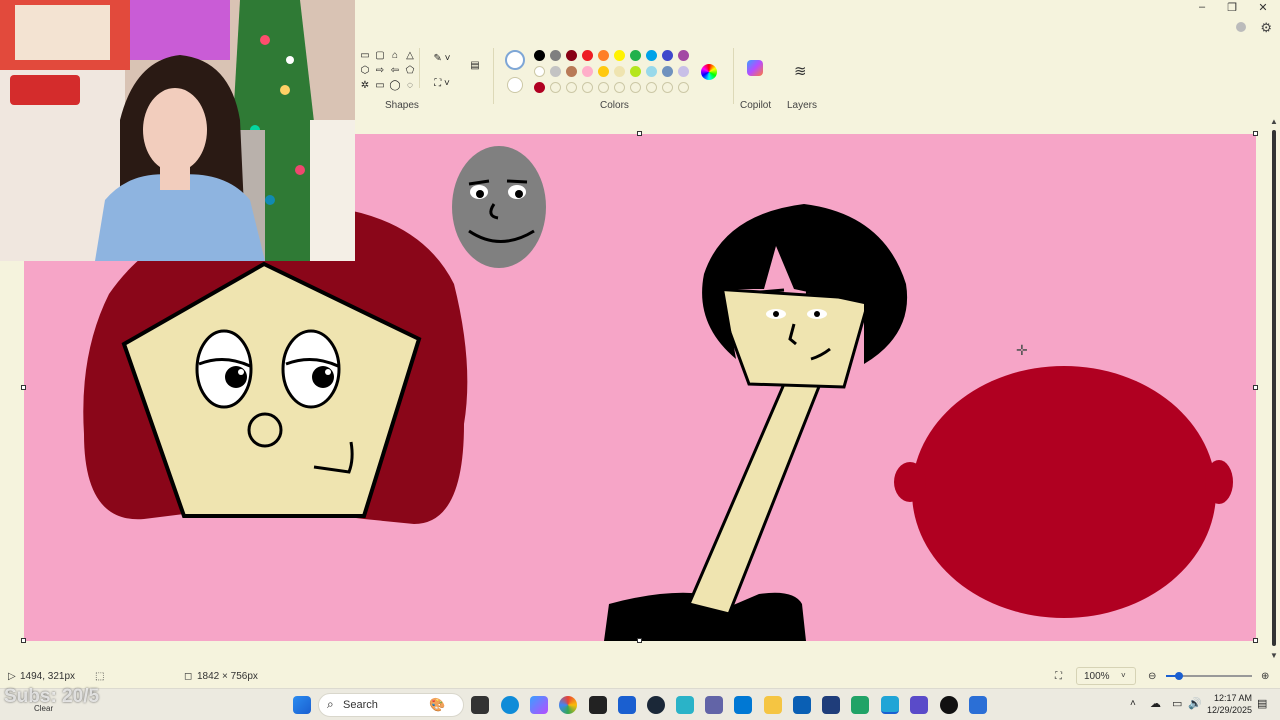 The image size is (1280, 720). I want to click on teams-icon, so click(714, 705).